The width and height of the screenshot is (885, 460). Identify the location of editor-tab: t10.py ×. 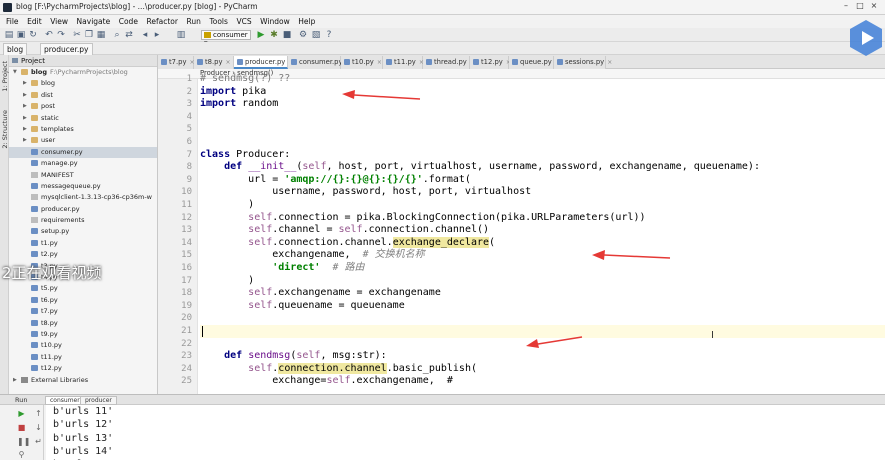
(362, 62).